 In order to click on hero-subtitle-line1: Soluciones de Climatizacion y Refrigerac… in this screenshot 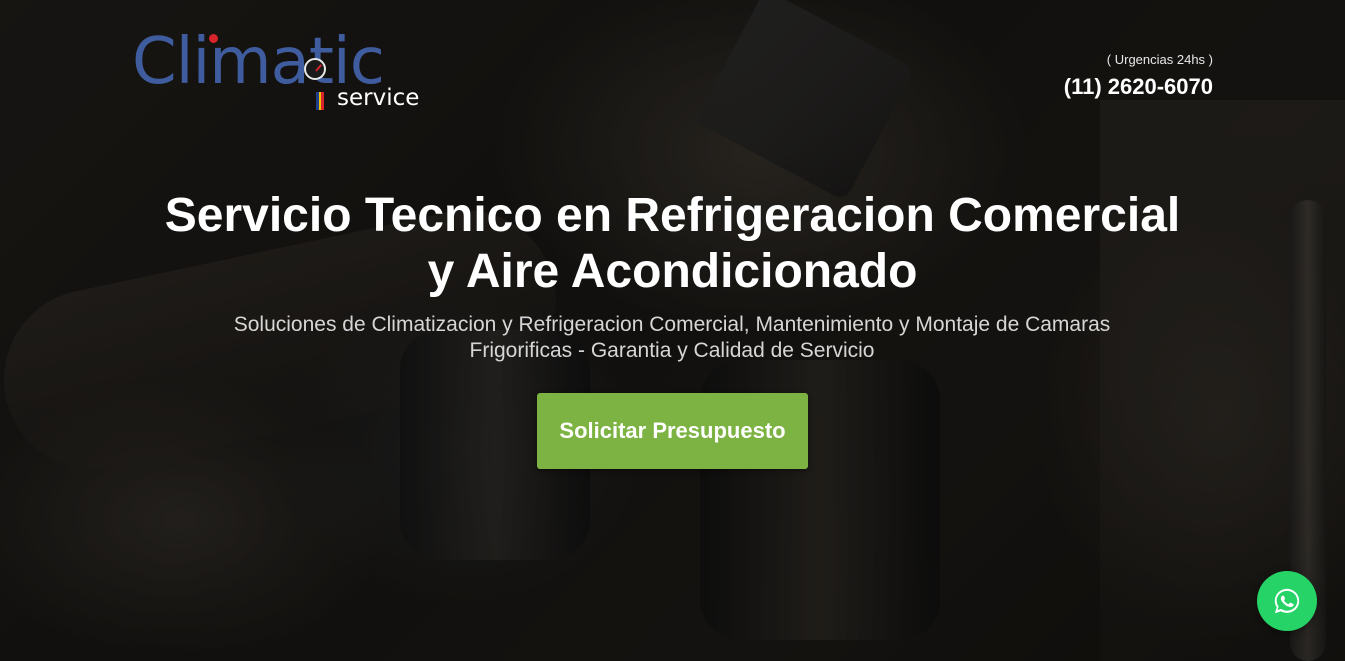, I will do `click(672, 324)`.